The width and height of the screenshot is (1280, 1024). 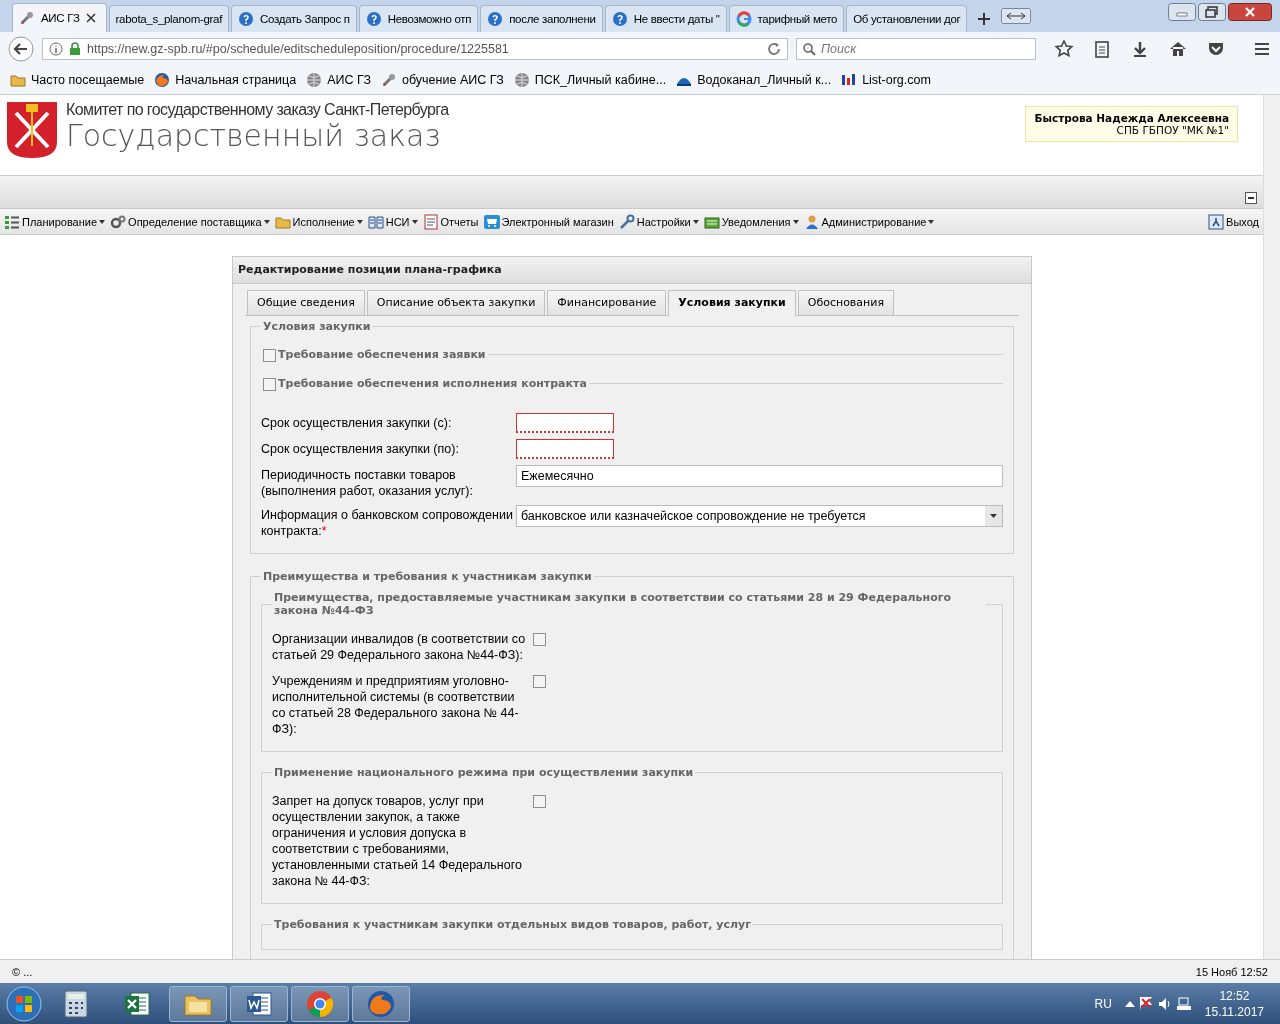 What do you see at coordinates (21, 49) in the screenshot?
I see `back-icon` at bounding box center [21, 49].